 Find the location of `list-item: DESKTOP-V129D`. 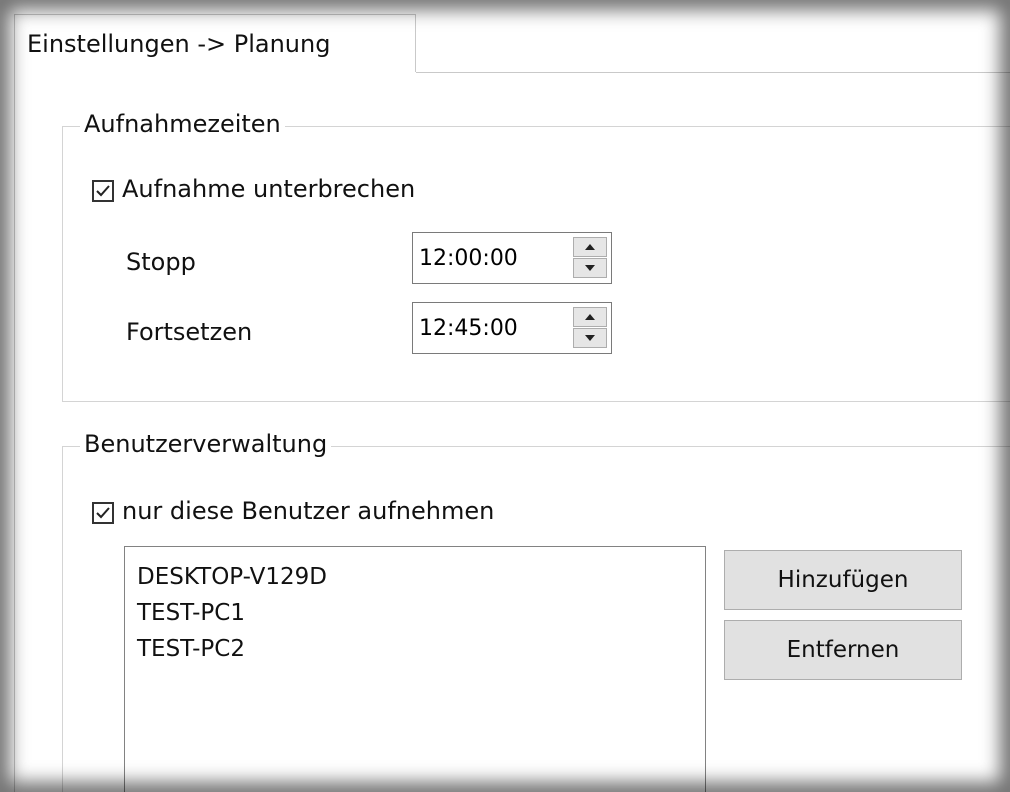

list-item: DESKTOP-V129D is located at coordinates (415, 577).